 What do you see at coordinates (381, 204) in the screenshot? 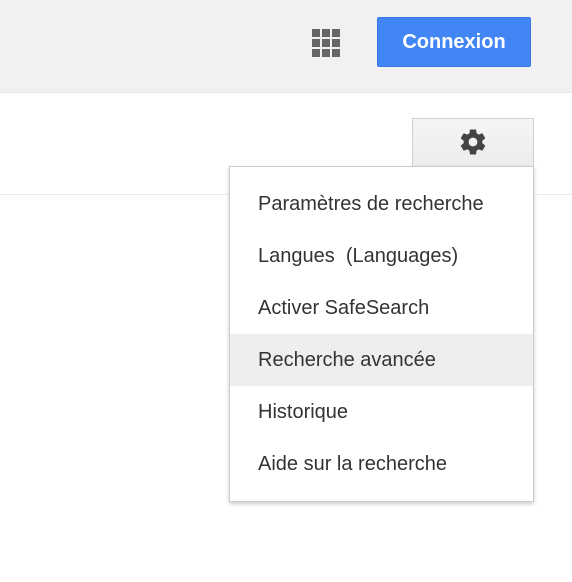
I see `menu-item-search-settings: Paramètres de recherche` at bounding box center [381, 204].